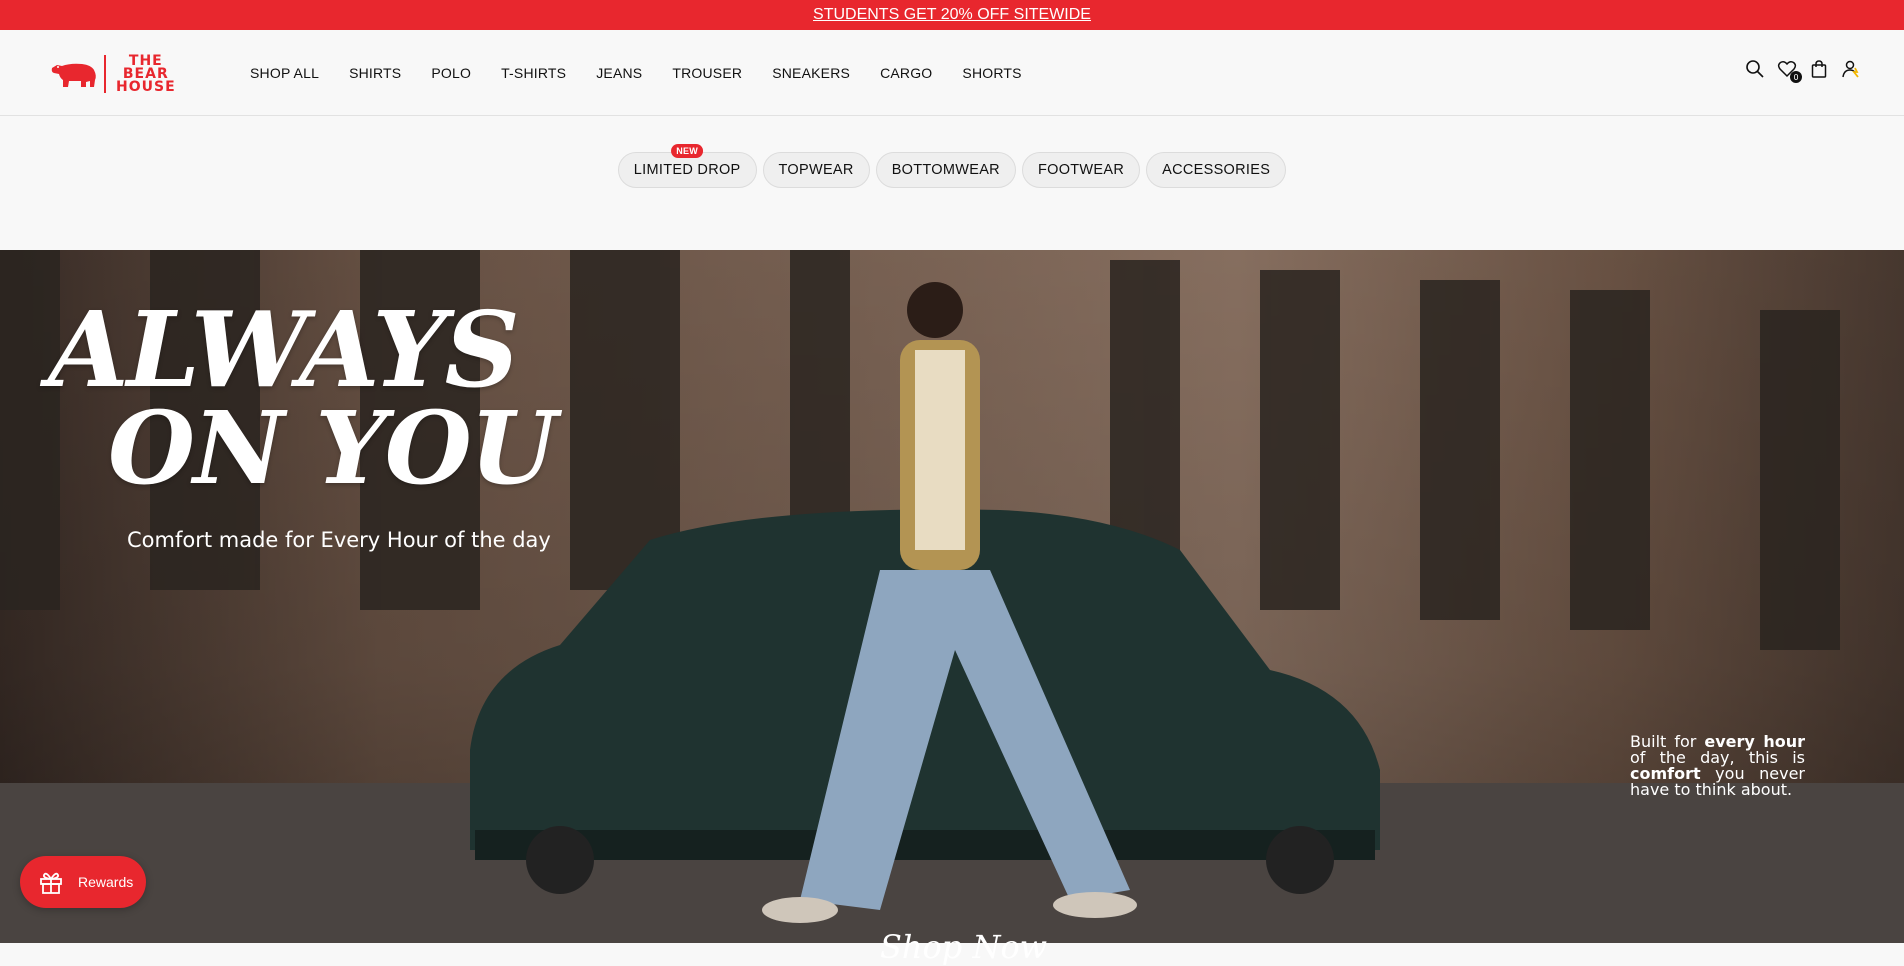 This screenshot has width=1904, height=966. Describe the element at coordinates (106, 882) in the screenshot. I see `rewards-label: Rewards` at that location.